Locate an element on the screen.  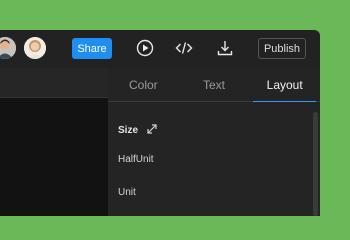
top-toolbar: Share Publish is located at coordinates (160, 49).